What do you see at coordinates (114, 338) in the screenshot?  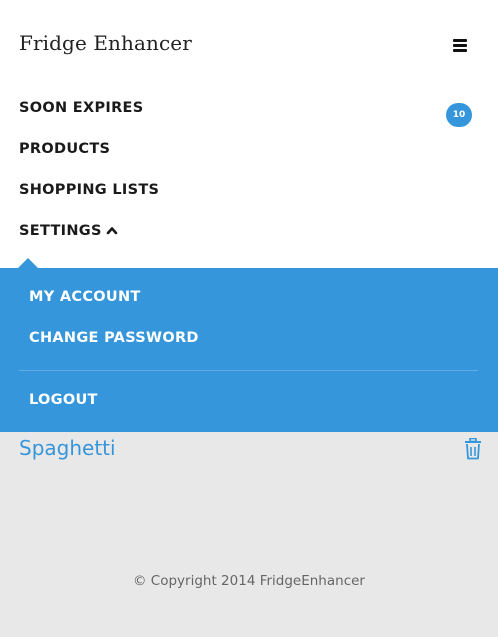 I see `menu-item-change-password: CHANGE PASSWORD` at bounding box center [114, 338].